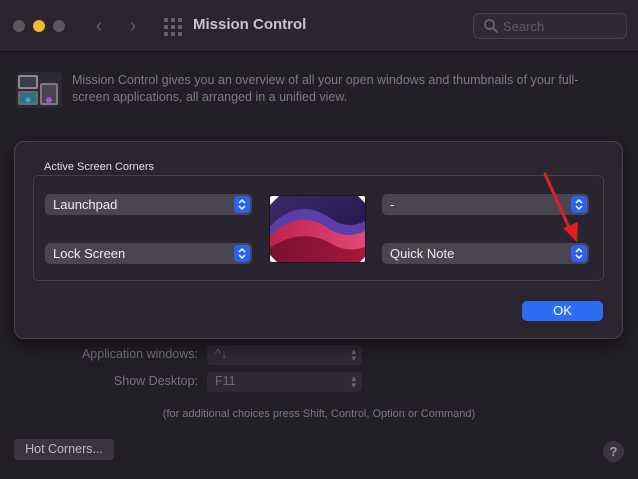 The height and width of the screenshot is (479, 638). I want to click on zoom-window-button, so click(59, 26).